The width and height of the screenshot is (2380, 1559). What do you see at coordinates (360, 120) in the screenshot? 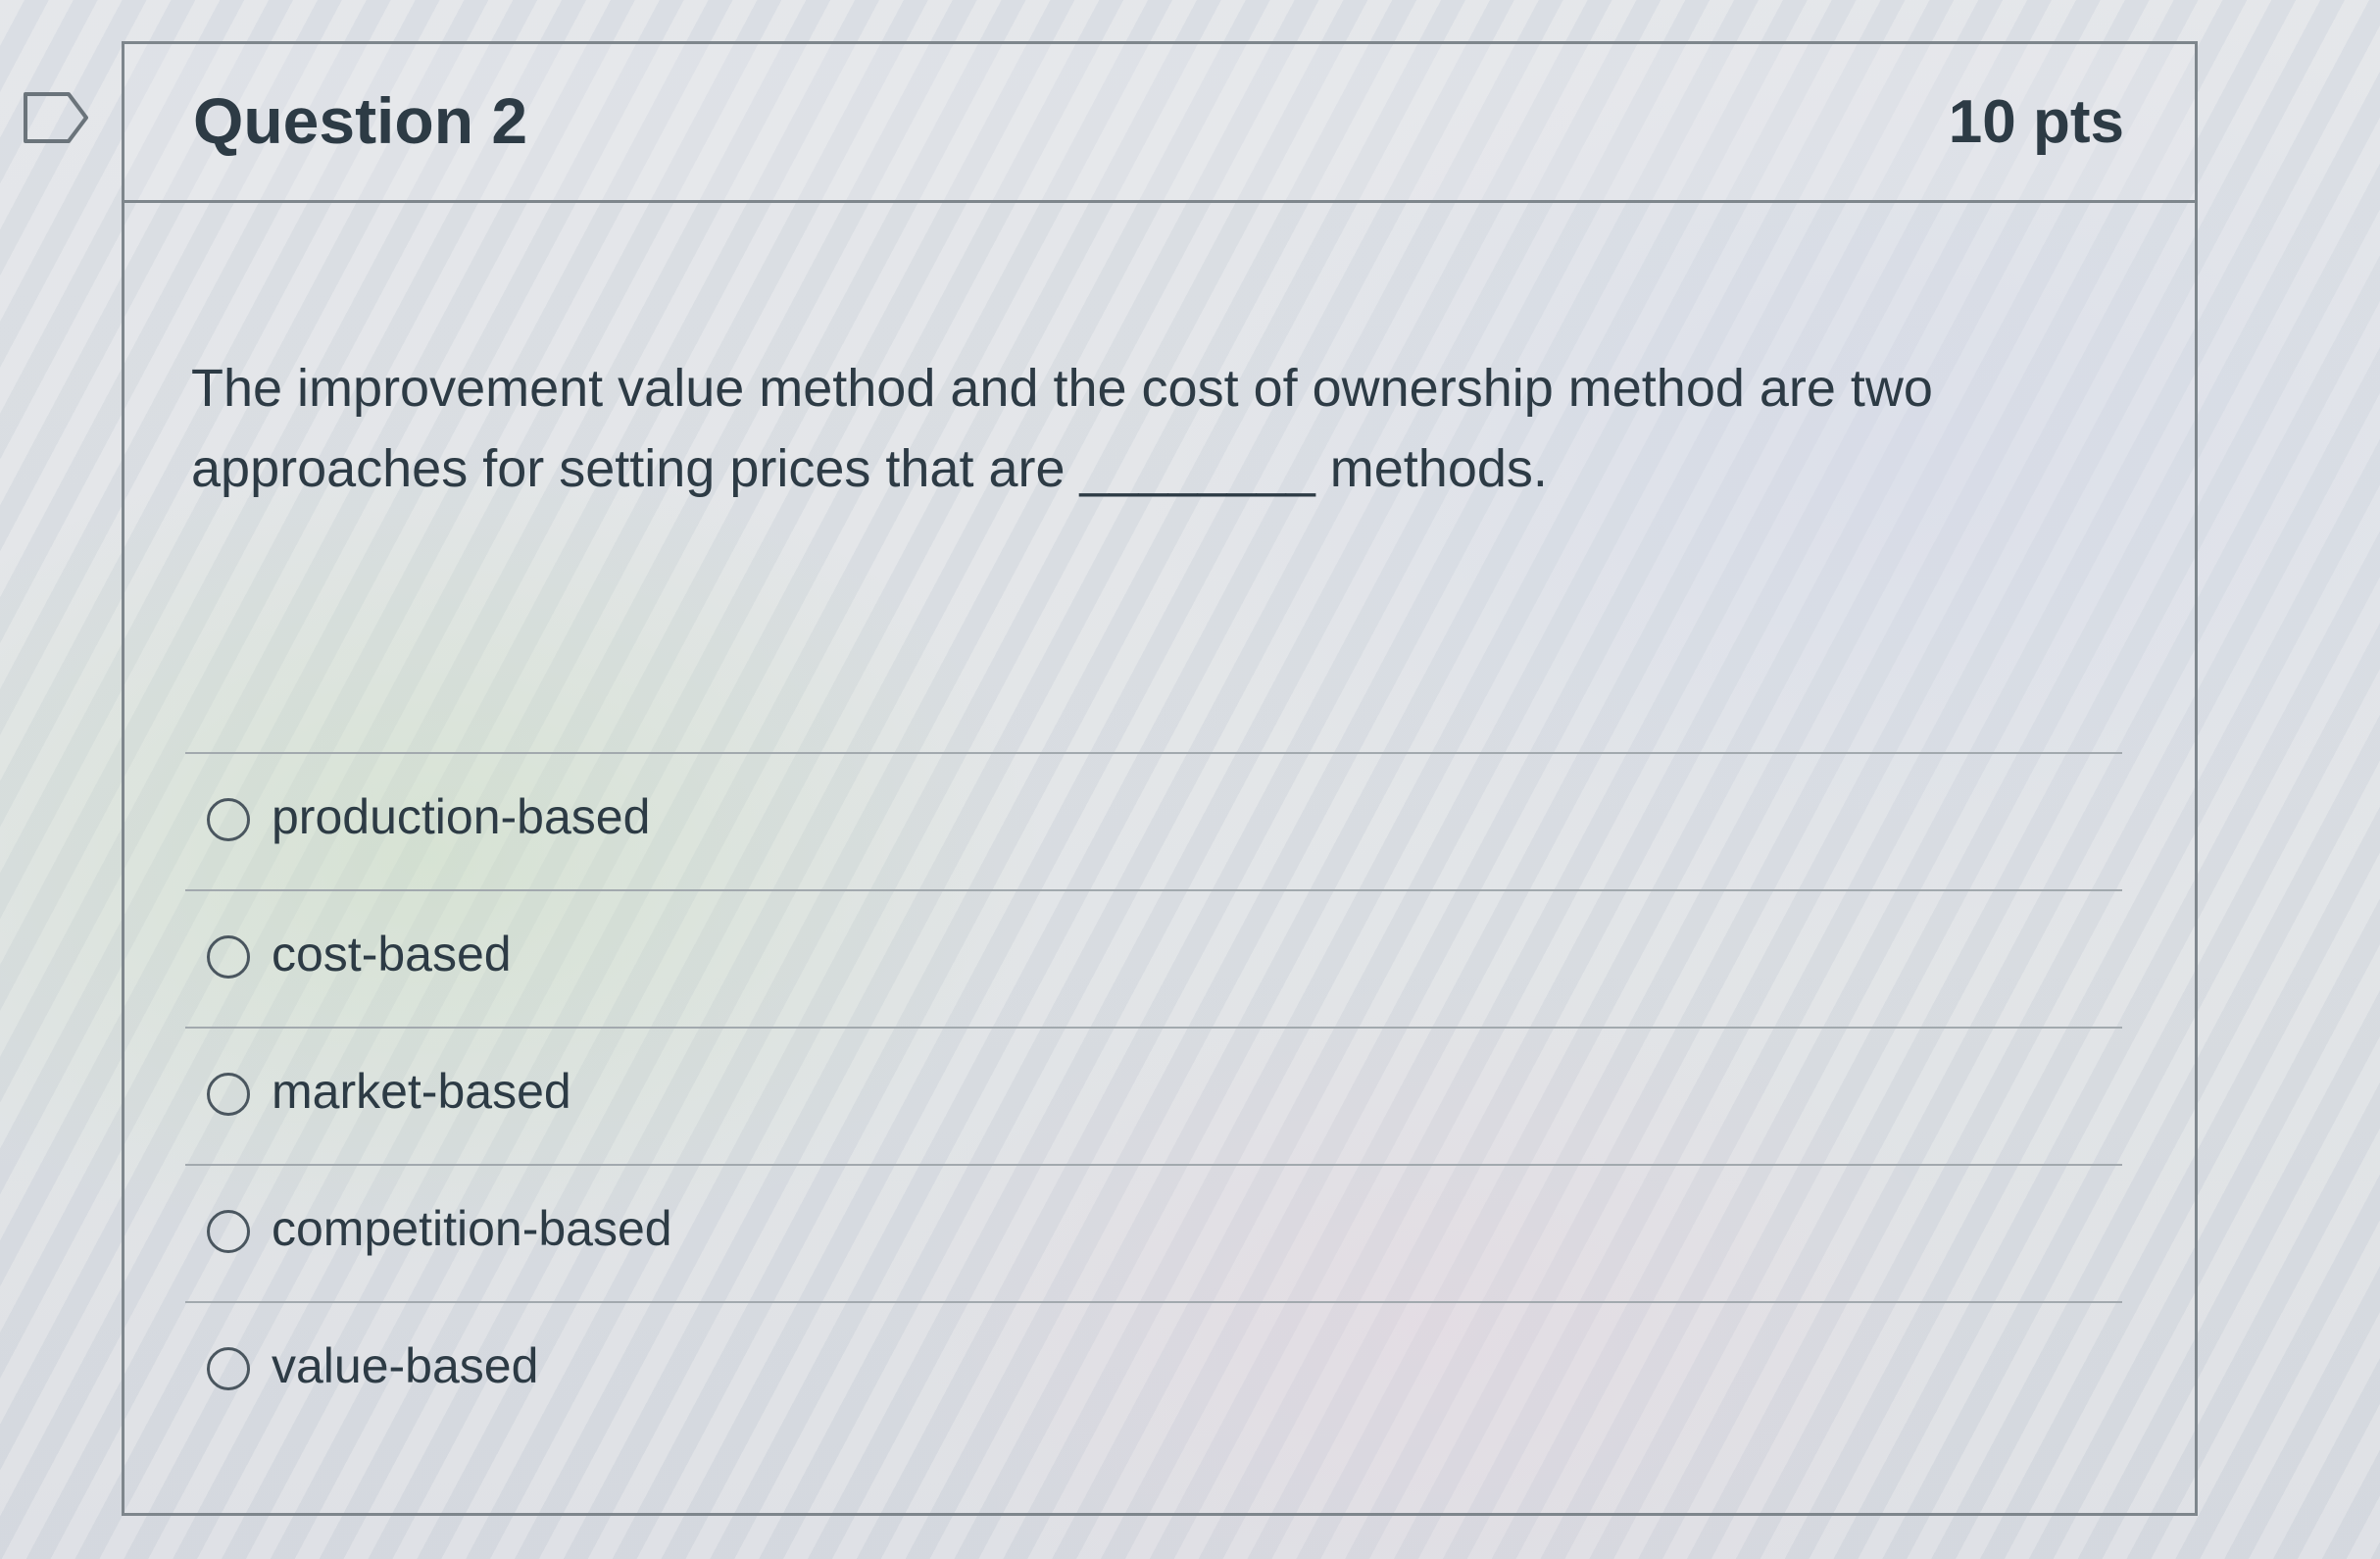
I see `question-title: Question 2` at bounding box center [360, 120].